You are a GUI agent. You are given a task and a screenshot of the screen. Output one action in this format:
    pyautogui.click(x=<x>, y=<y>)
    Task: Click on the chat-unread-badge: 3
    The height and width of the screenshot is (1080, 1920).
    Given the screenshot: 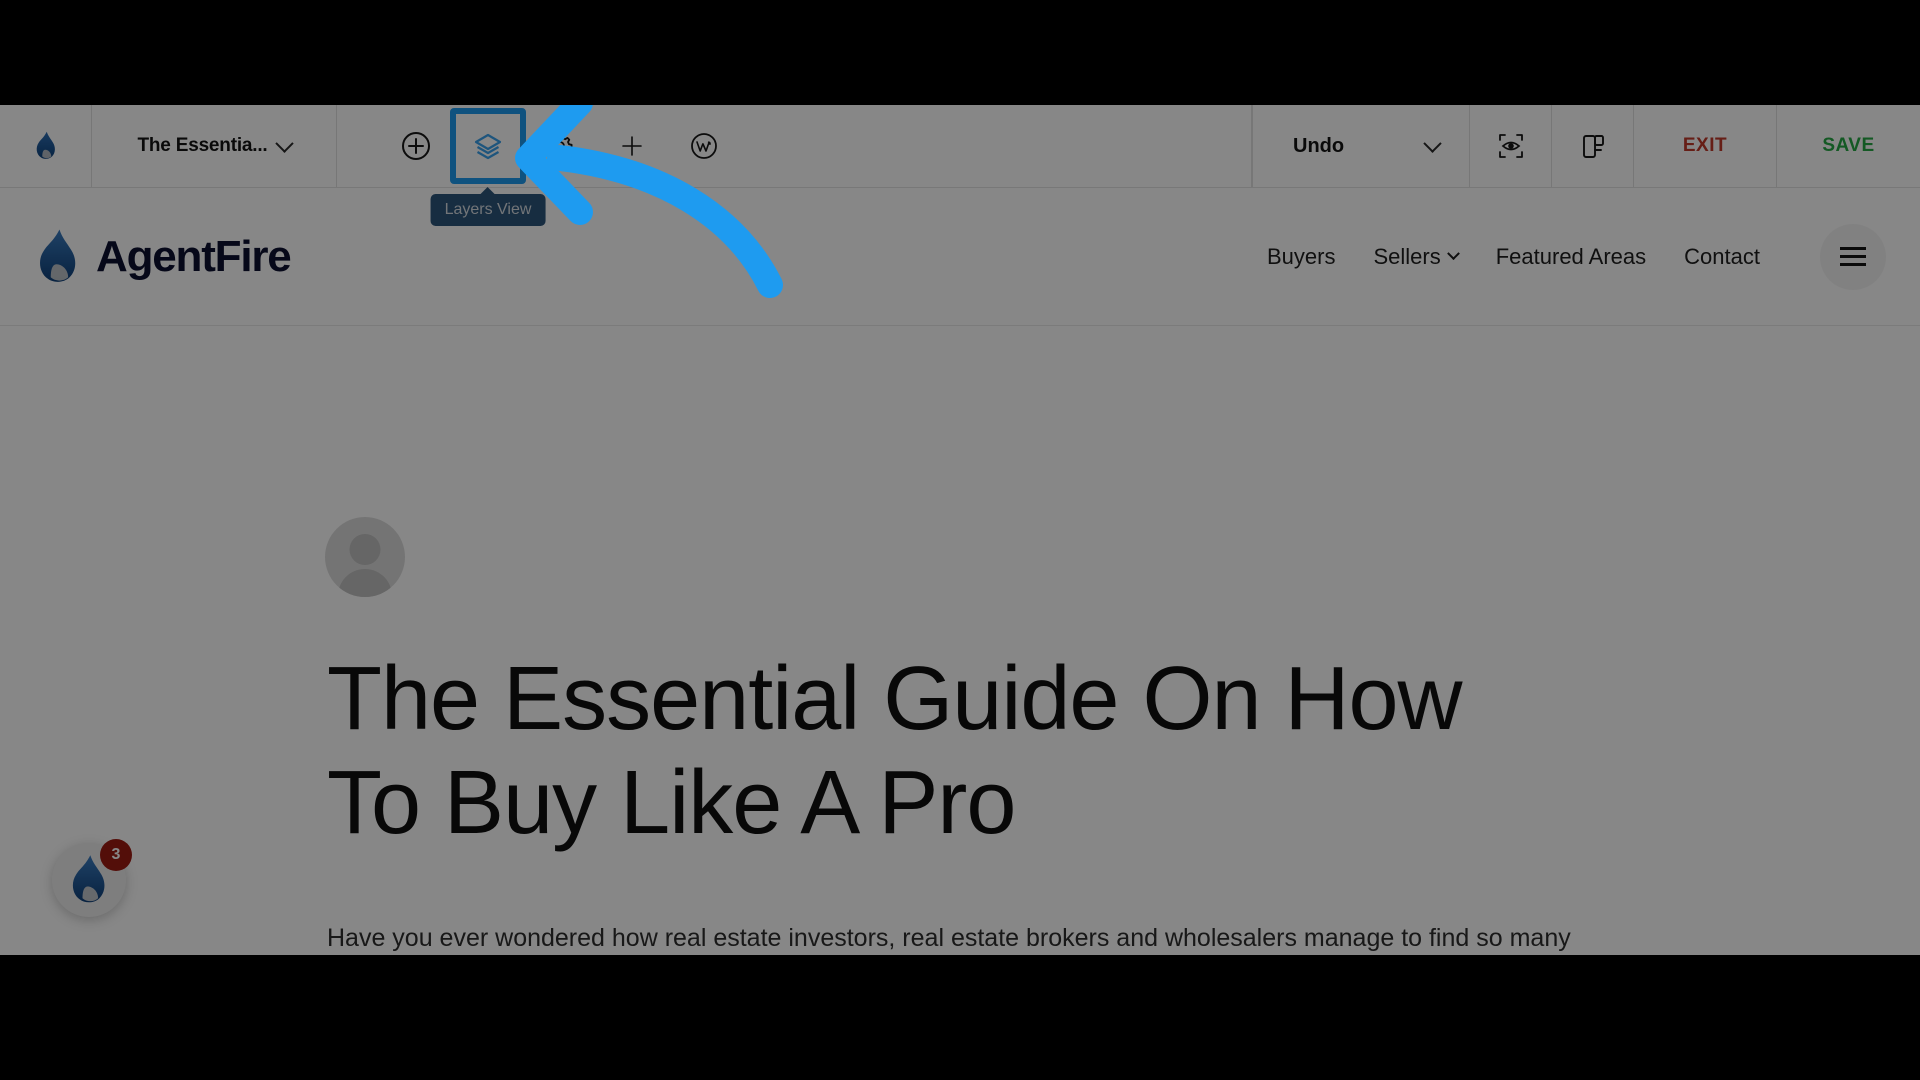 What is the action you would take?
    pyautogui.click(x=116, y=855)
    